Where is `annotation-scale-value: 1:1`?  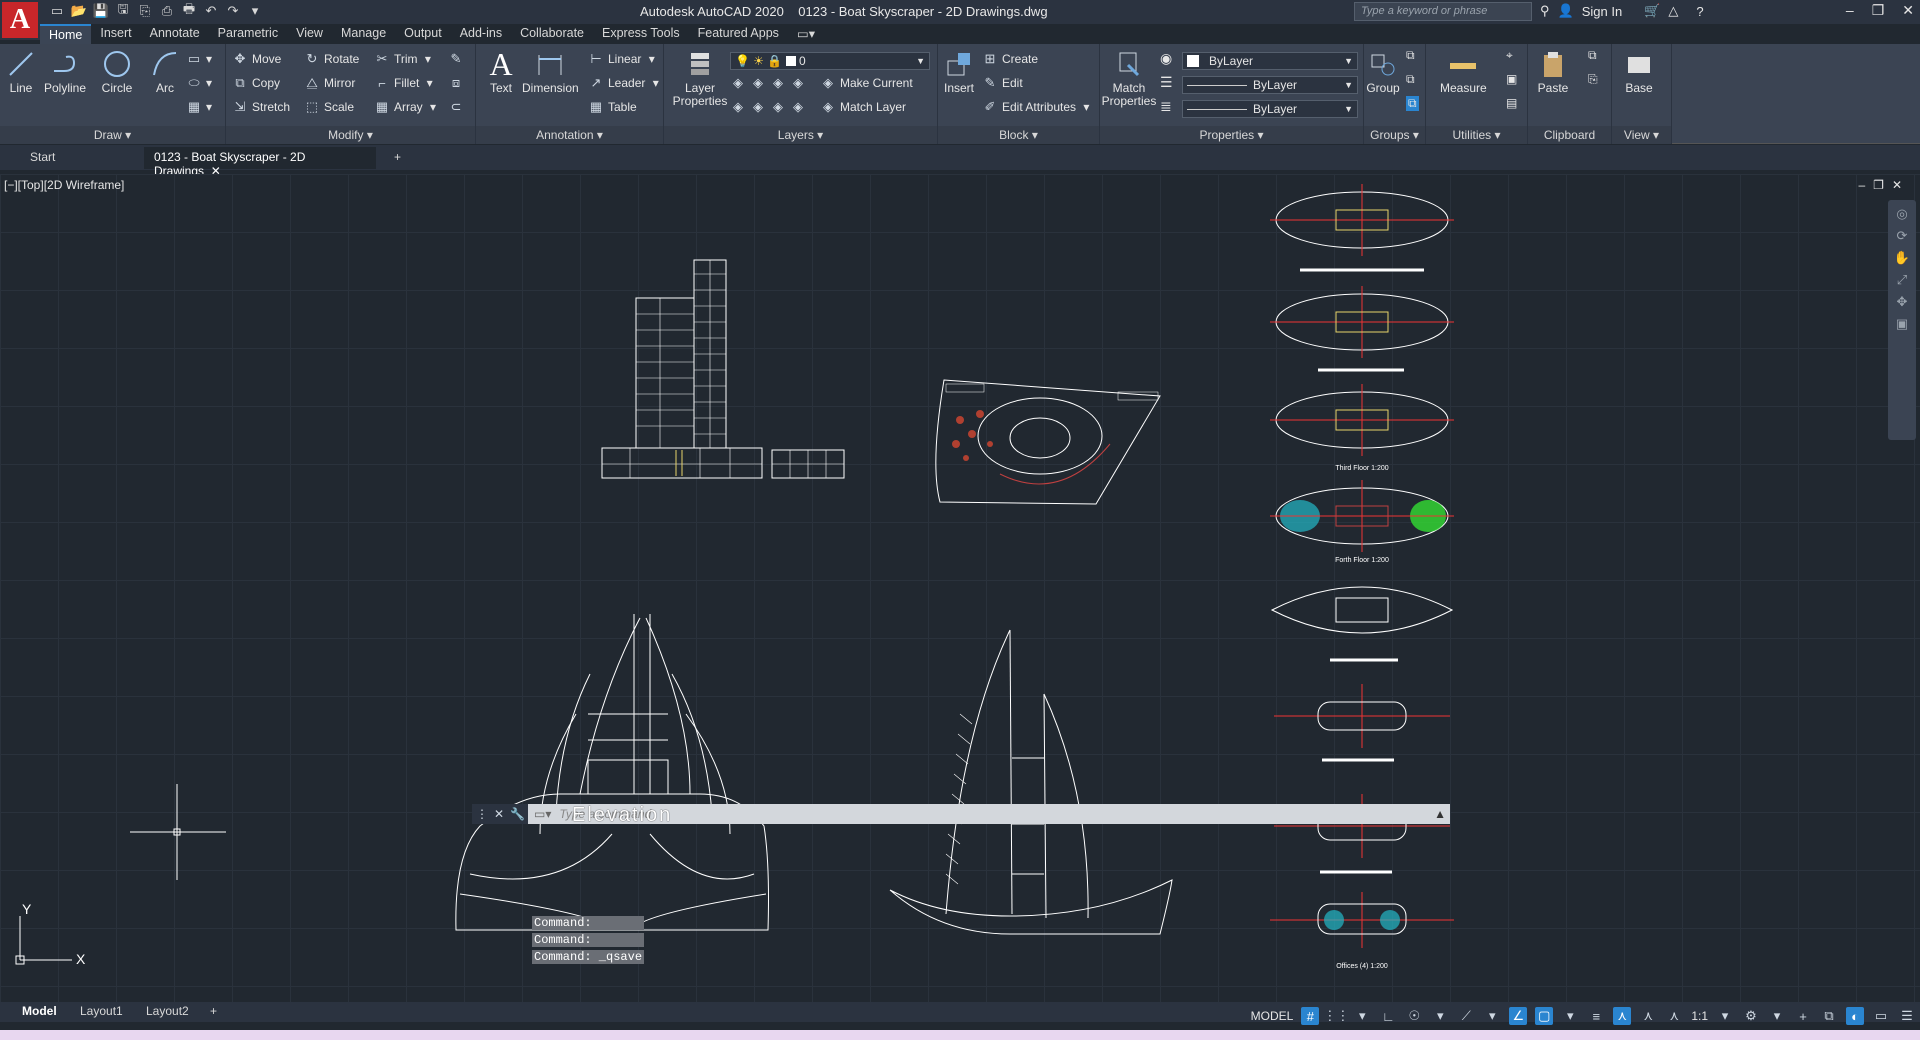 annotation-scale-value: 1:1 is located at coordinates (1699, 1016).